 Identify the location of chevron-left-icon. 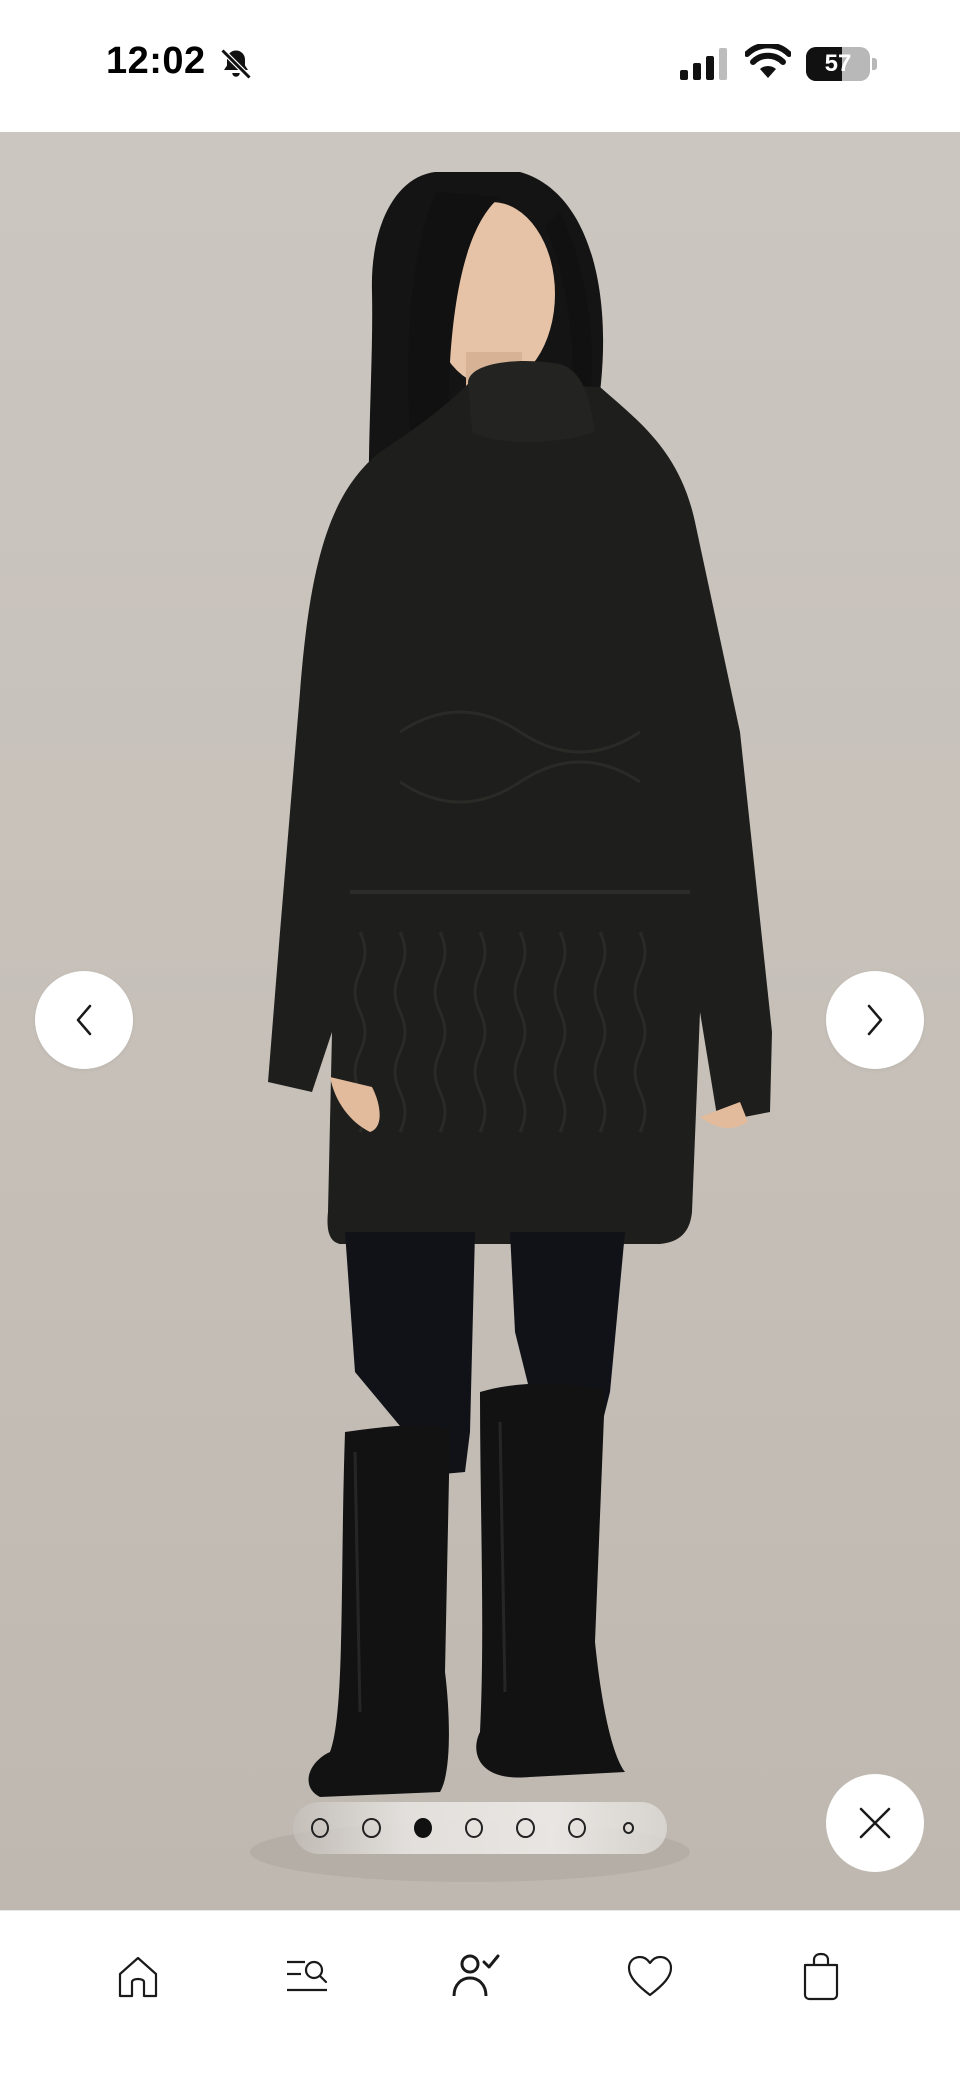
(84, 1020).